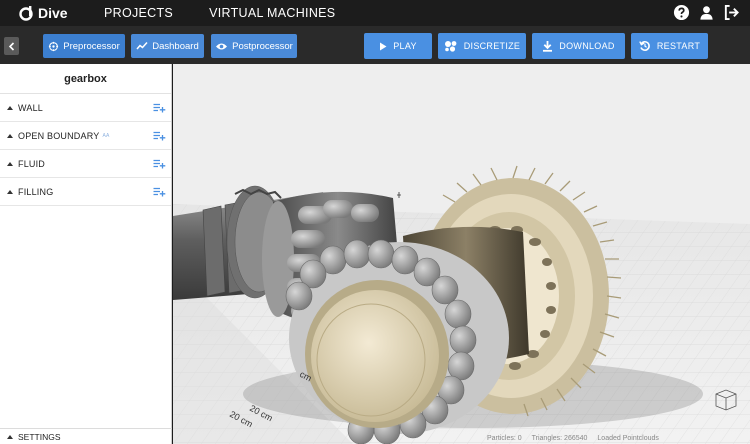 The height and width of the screenshot is (444, 750). I want to click on discretize-button: DISCRETIZE, so click(482, 46).